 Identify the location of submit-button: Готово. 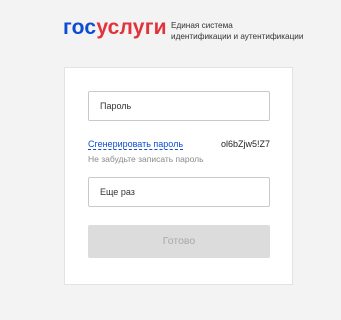
(179, 241).